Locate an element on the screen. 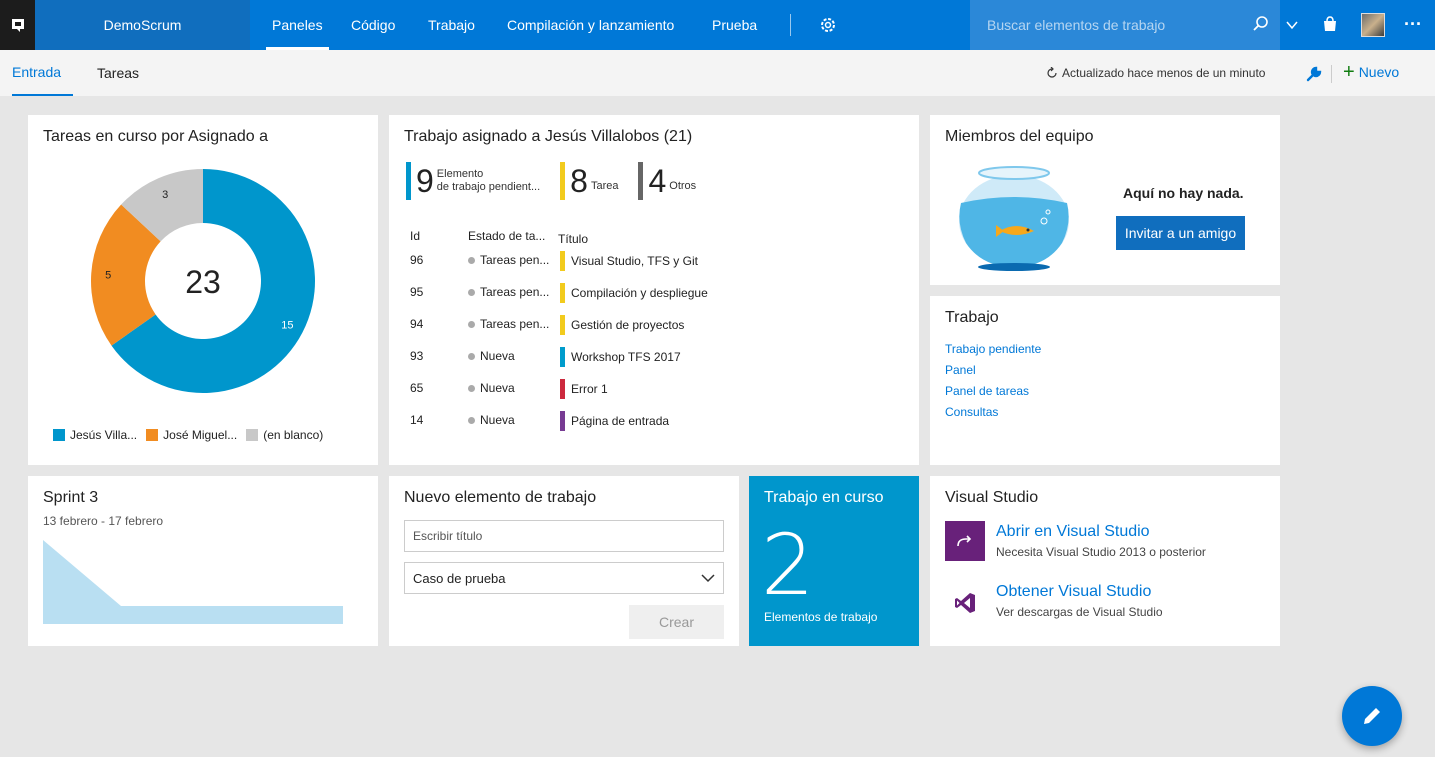 This screenshot has height=757, width=1435. header-id: Id is located at coordinates (415, 236).